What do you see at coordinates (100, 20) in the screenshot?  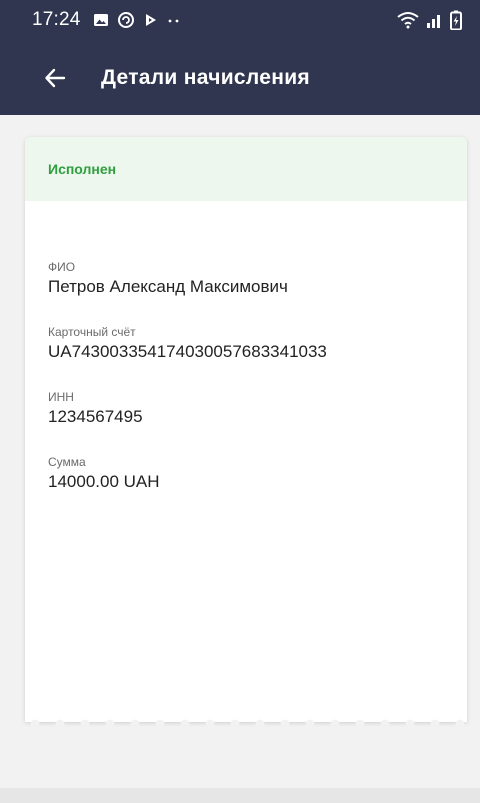 I see `image-icon` at bounding box center [100, 20].